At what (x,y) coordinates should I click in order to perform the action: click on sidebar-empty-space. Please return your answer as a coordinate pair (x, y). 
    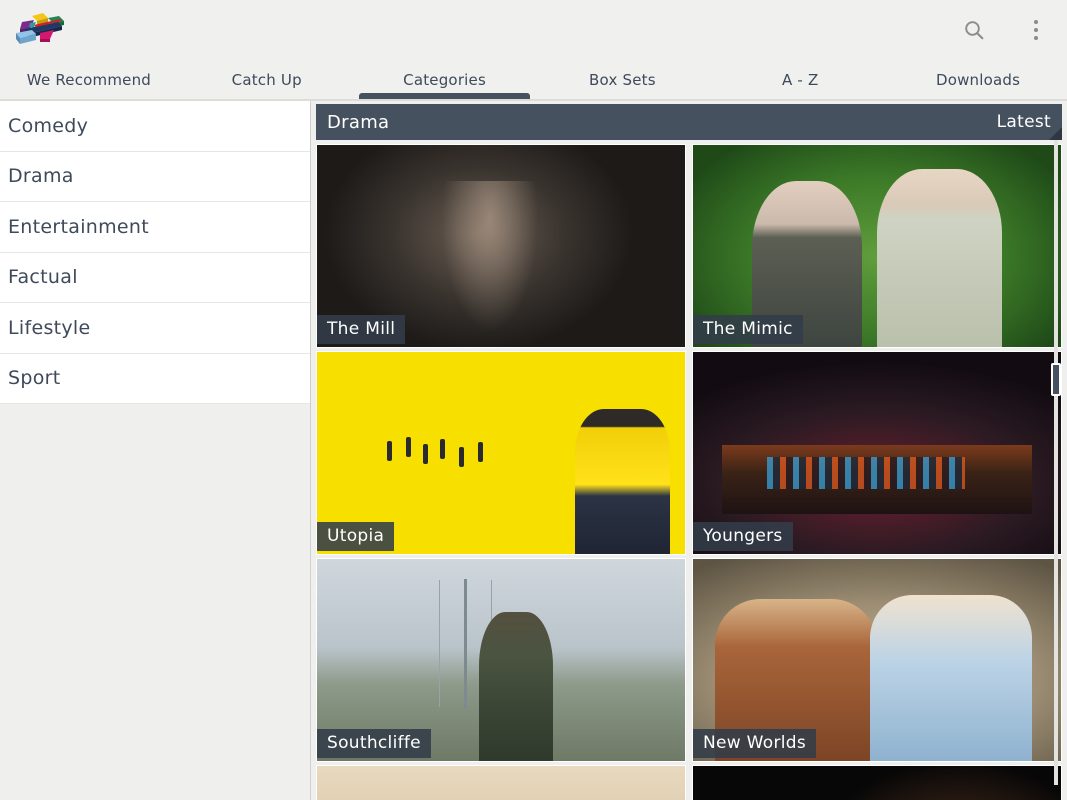
    Looking at the image, I should click on (155, 554).